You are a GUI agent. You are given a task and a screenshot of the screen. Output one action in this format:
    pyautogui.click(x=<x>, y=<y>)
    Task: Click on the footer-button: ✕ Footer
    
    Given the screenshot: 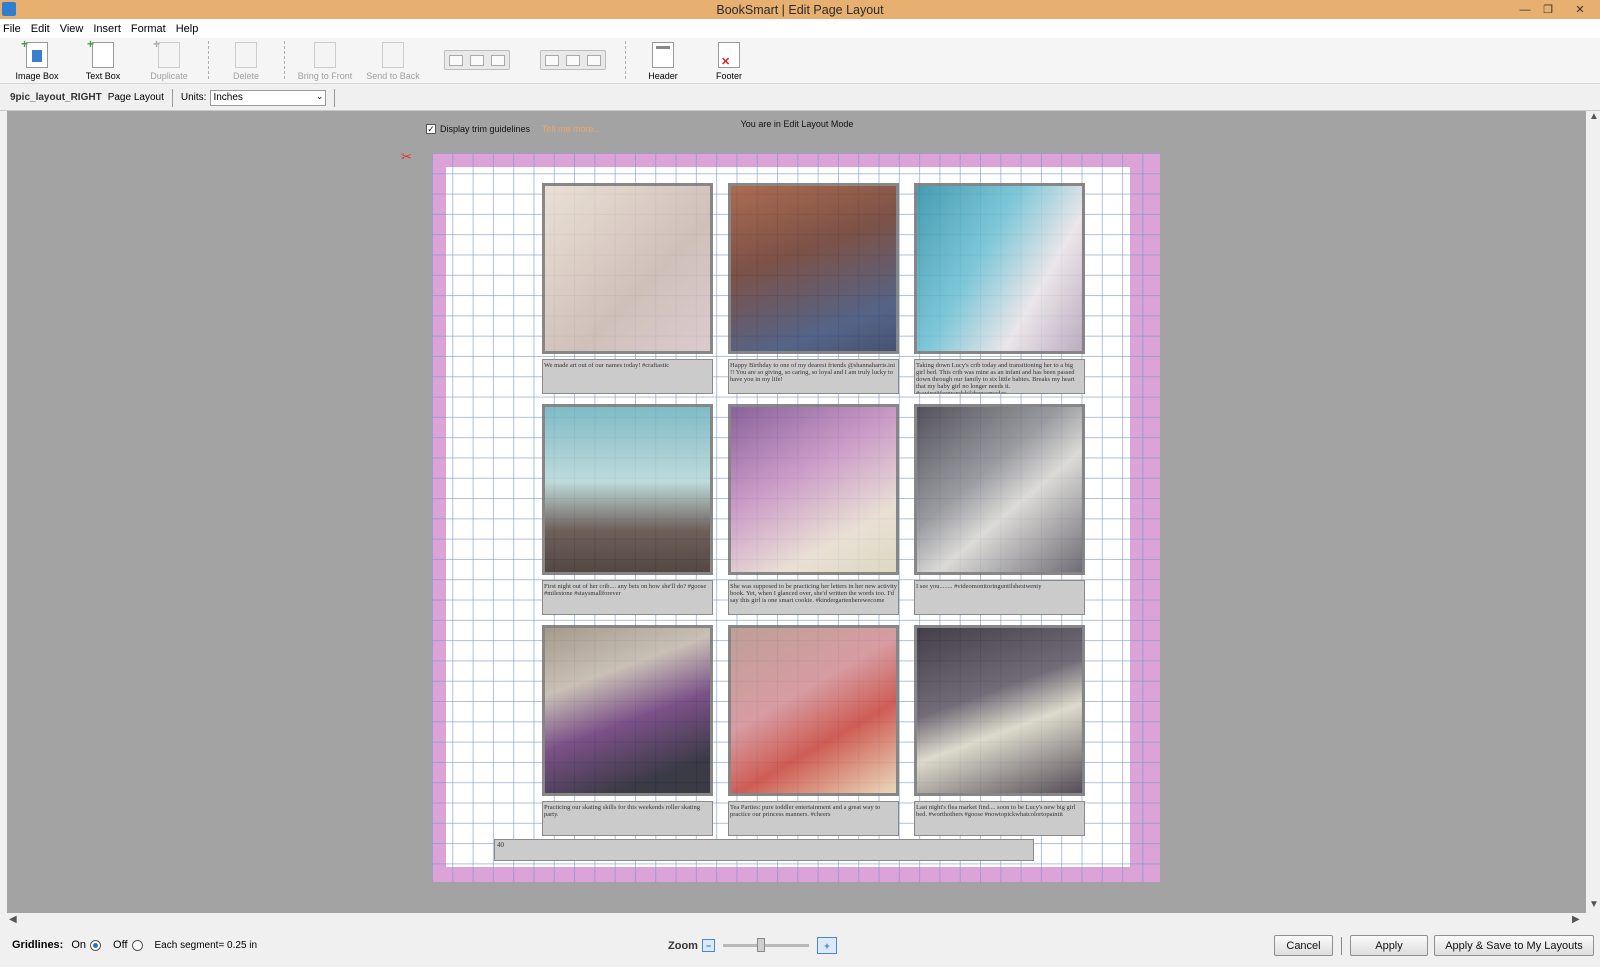 What is the action you would take?
    pyautogui.click(x=729, y=61)
    